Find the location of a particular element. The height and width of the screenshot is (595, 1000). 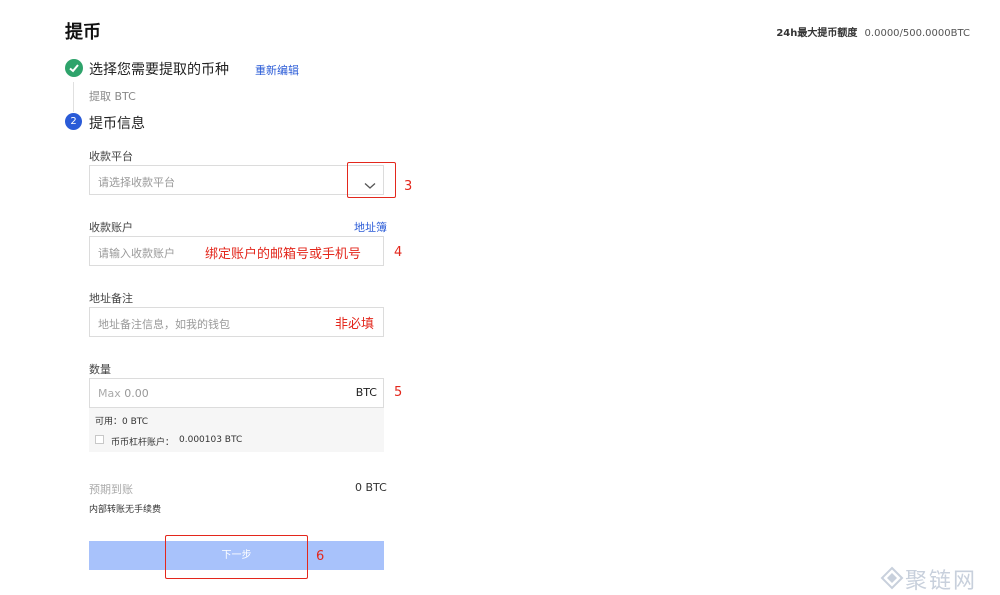

amount-max: Max is located at coordinates (109, 393).